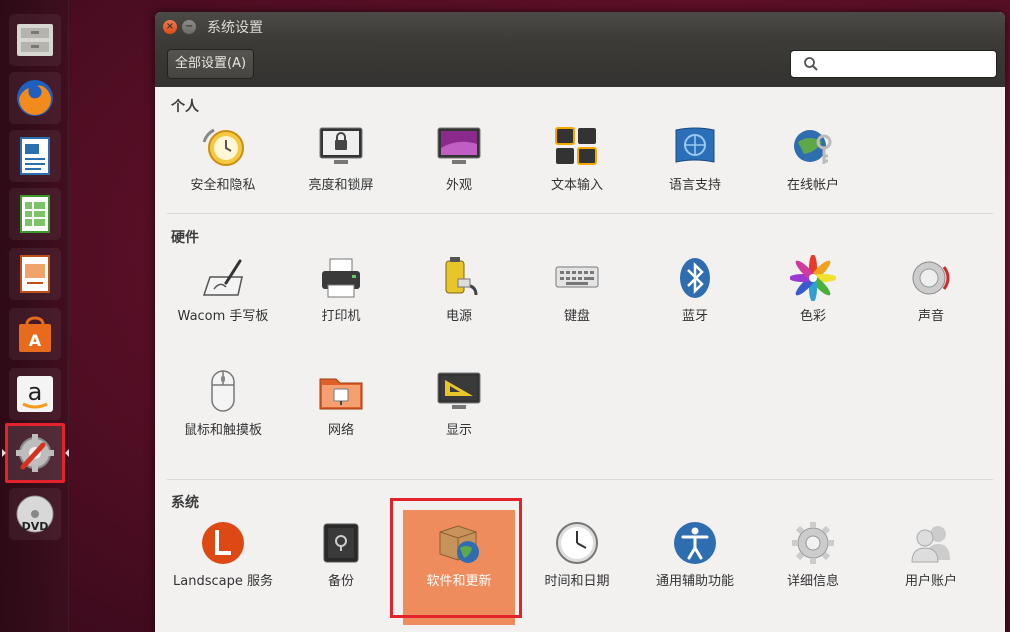 This screenshot has height=632, width=1010. Describe the element at coordinates (694, 581) in the screenshot. I see `item-label: 通用辅助功能` at that location.